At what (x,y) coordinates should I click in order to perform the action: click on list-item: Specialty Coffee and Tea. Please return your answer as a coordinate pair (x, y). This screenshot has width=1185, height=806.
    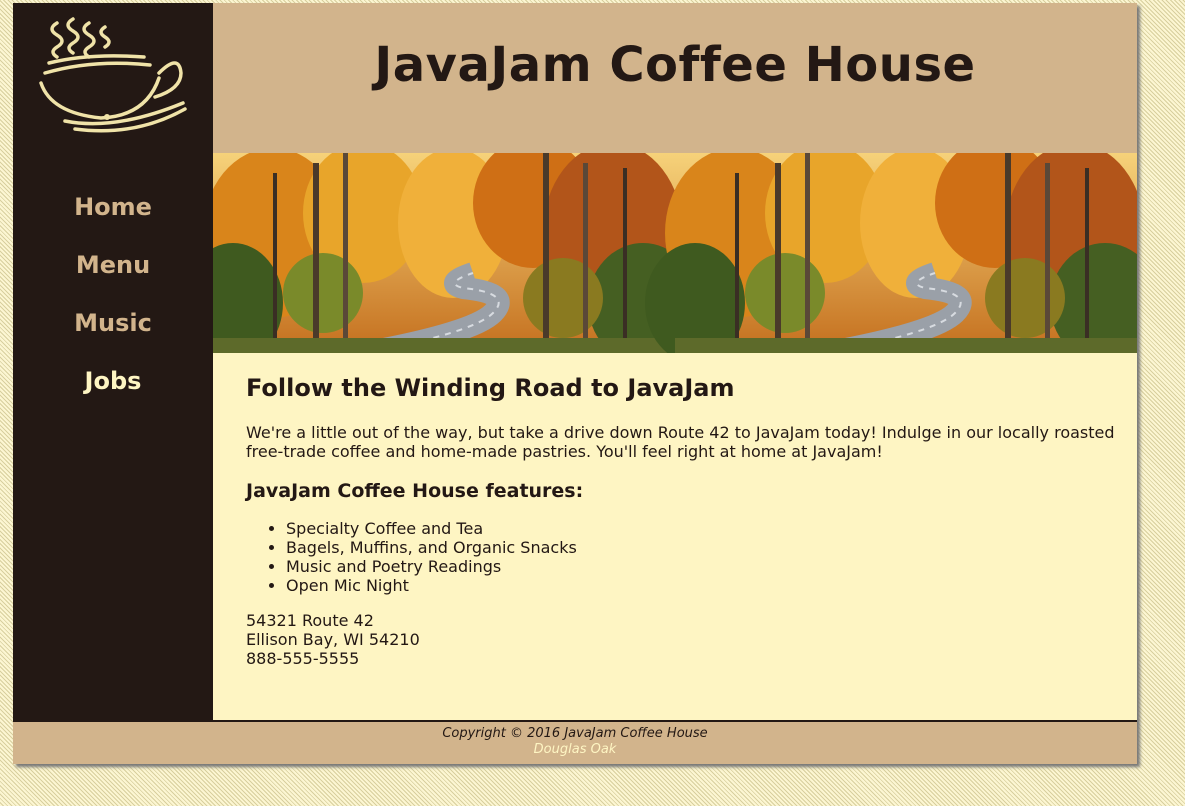
    Looking at the image, I should click on (701, 528).